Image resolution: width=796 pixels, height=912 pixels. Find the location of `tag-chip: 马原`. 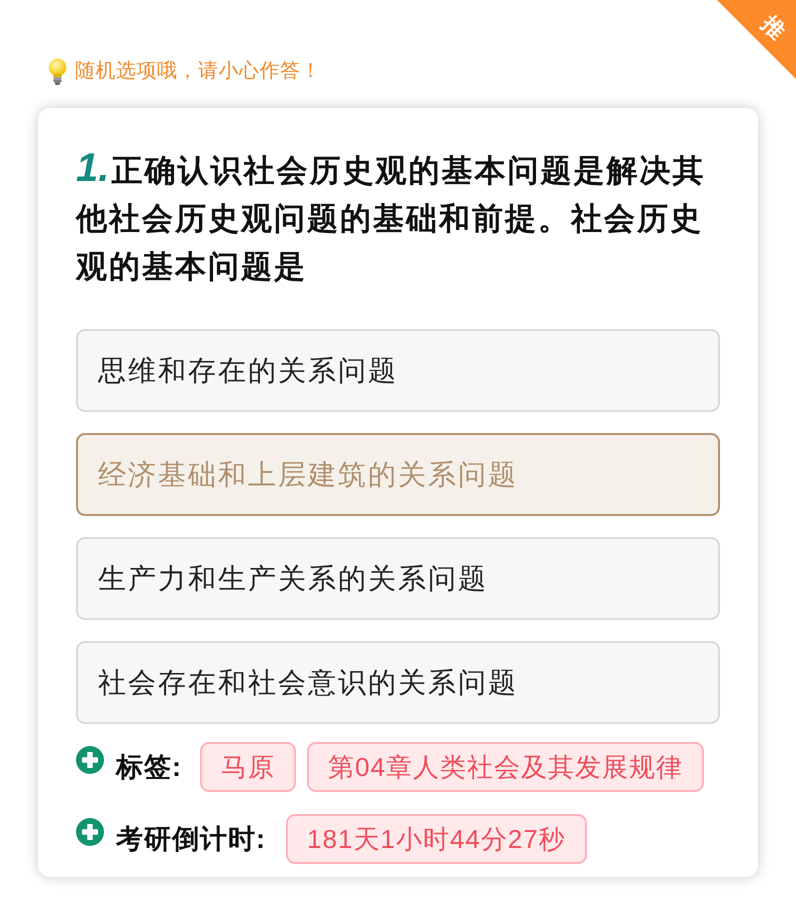

tag-chip: 马原 is located at coordinates (248, 767).